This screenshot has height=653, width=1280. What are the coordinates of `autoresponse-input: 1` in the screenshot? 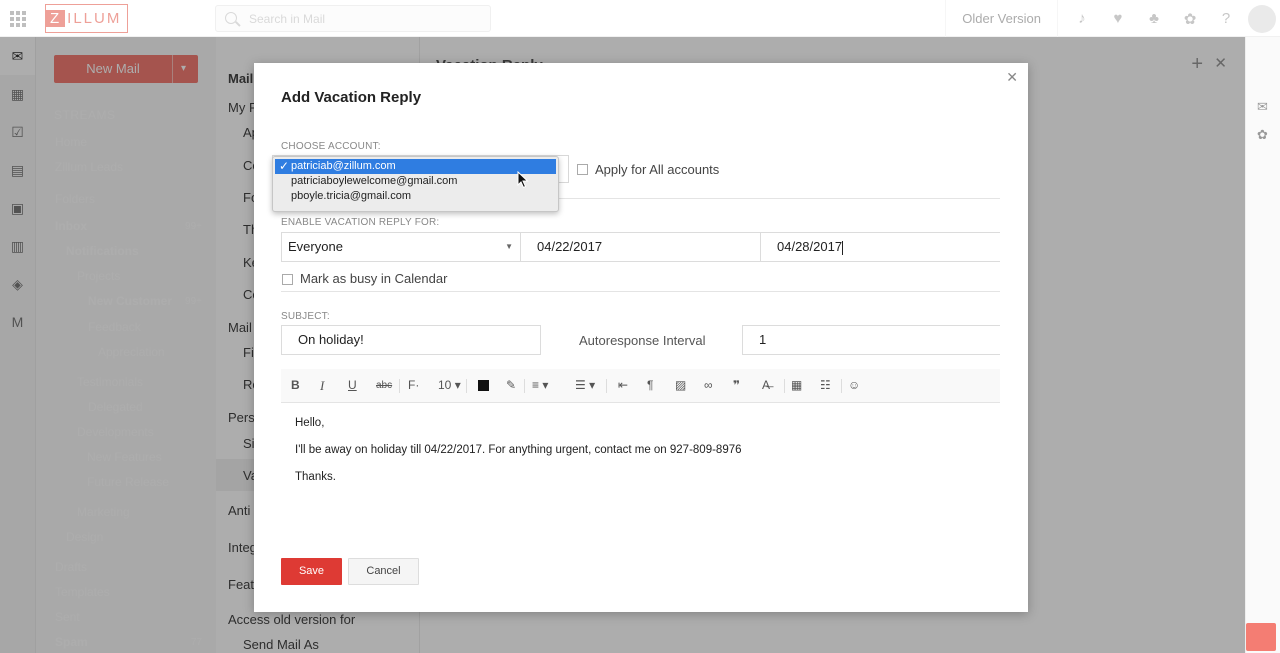 It's located at (871, 340).